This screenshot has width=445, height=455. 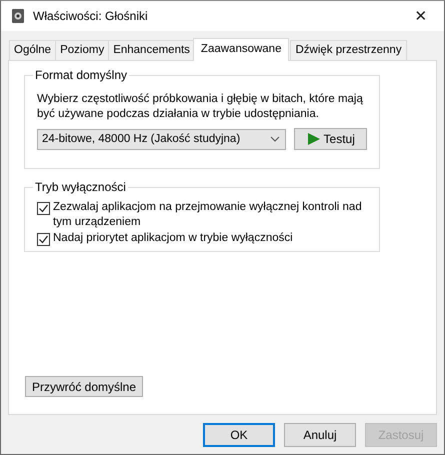 What do you see at coordinates (320, 435) in the screenshot?
I see `dialog-button: Anuluj` at bounding box center [320, 435].